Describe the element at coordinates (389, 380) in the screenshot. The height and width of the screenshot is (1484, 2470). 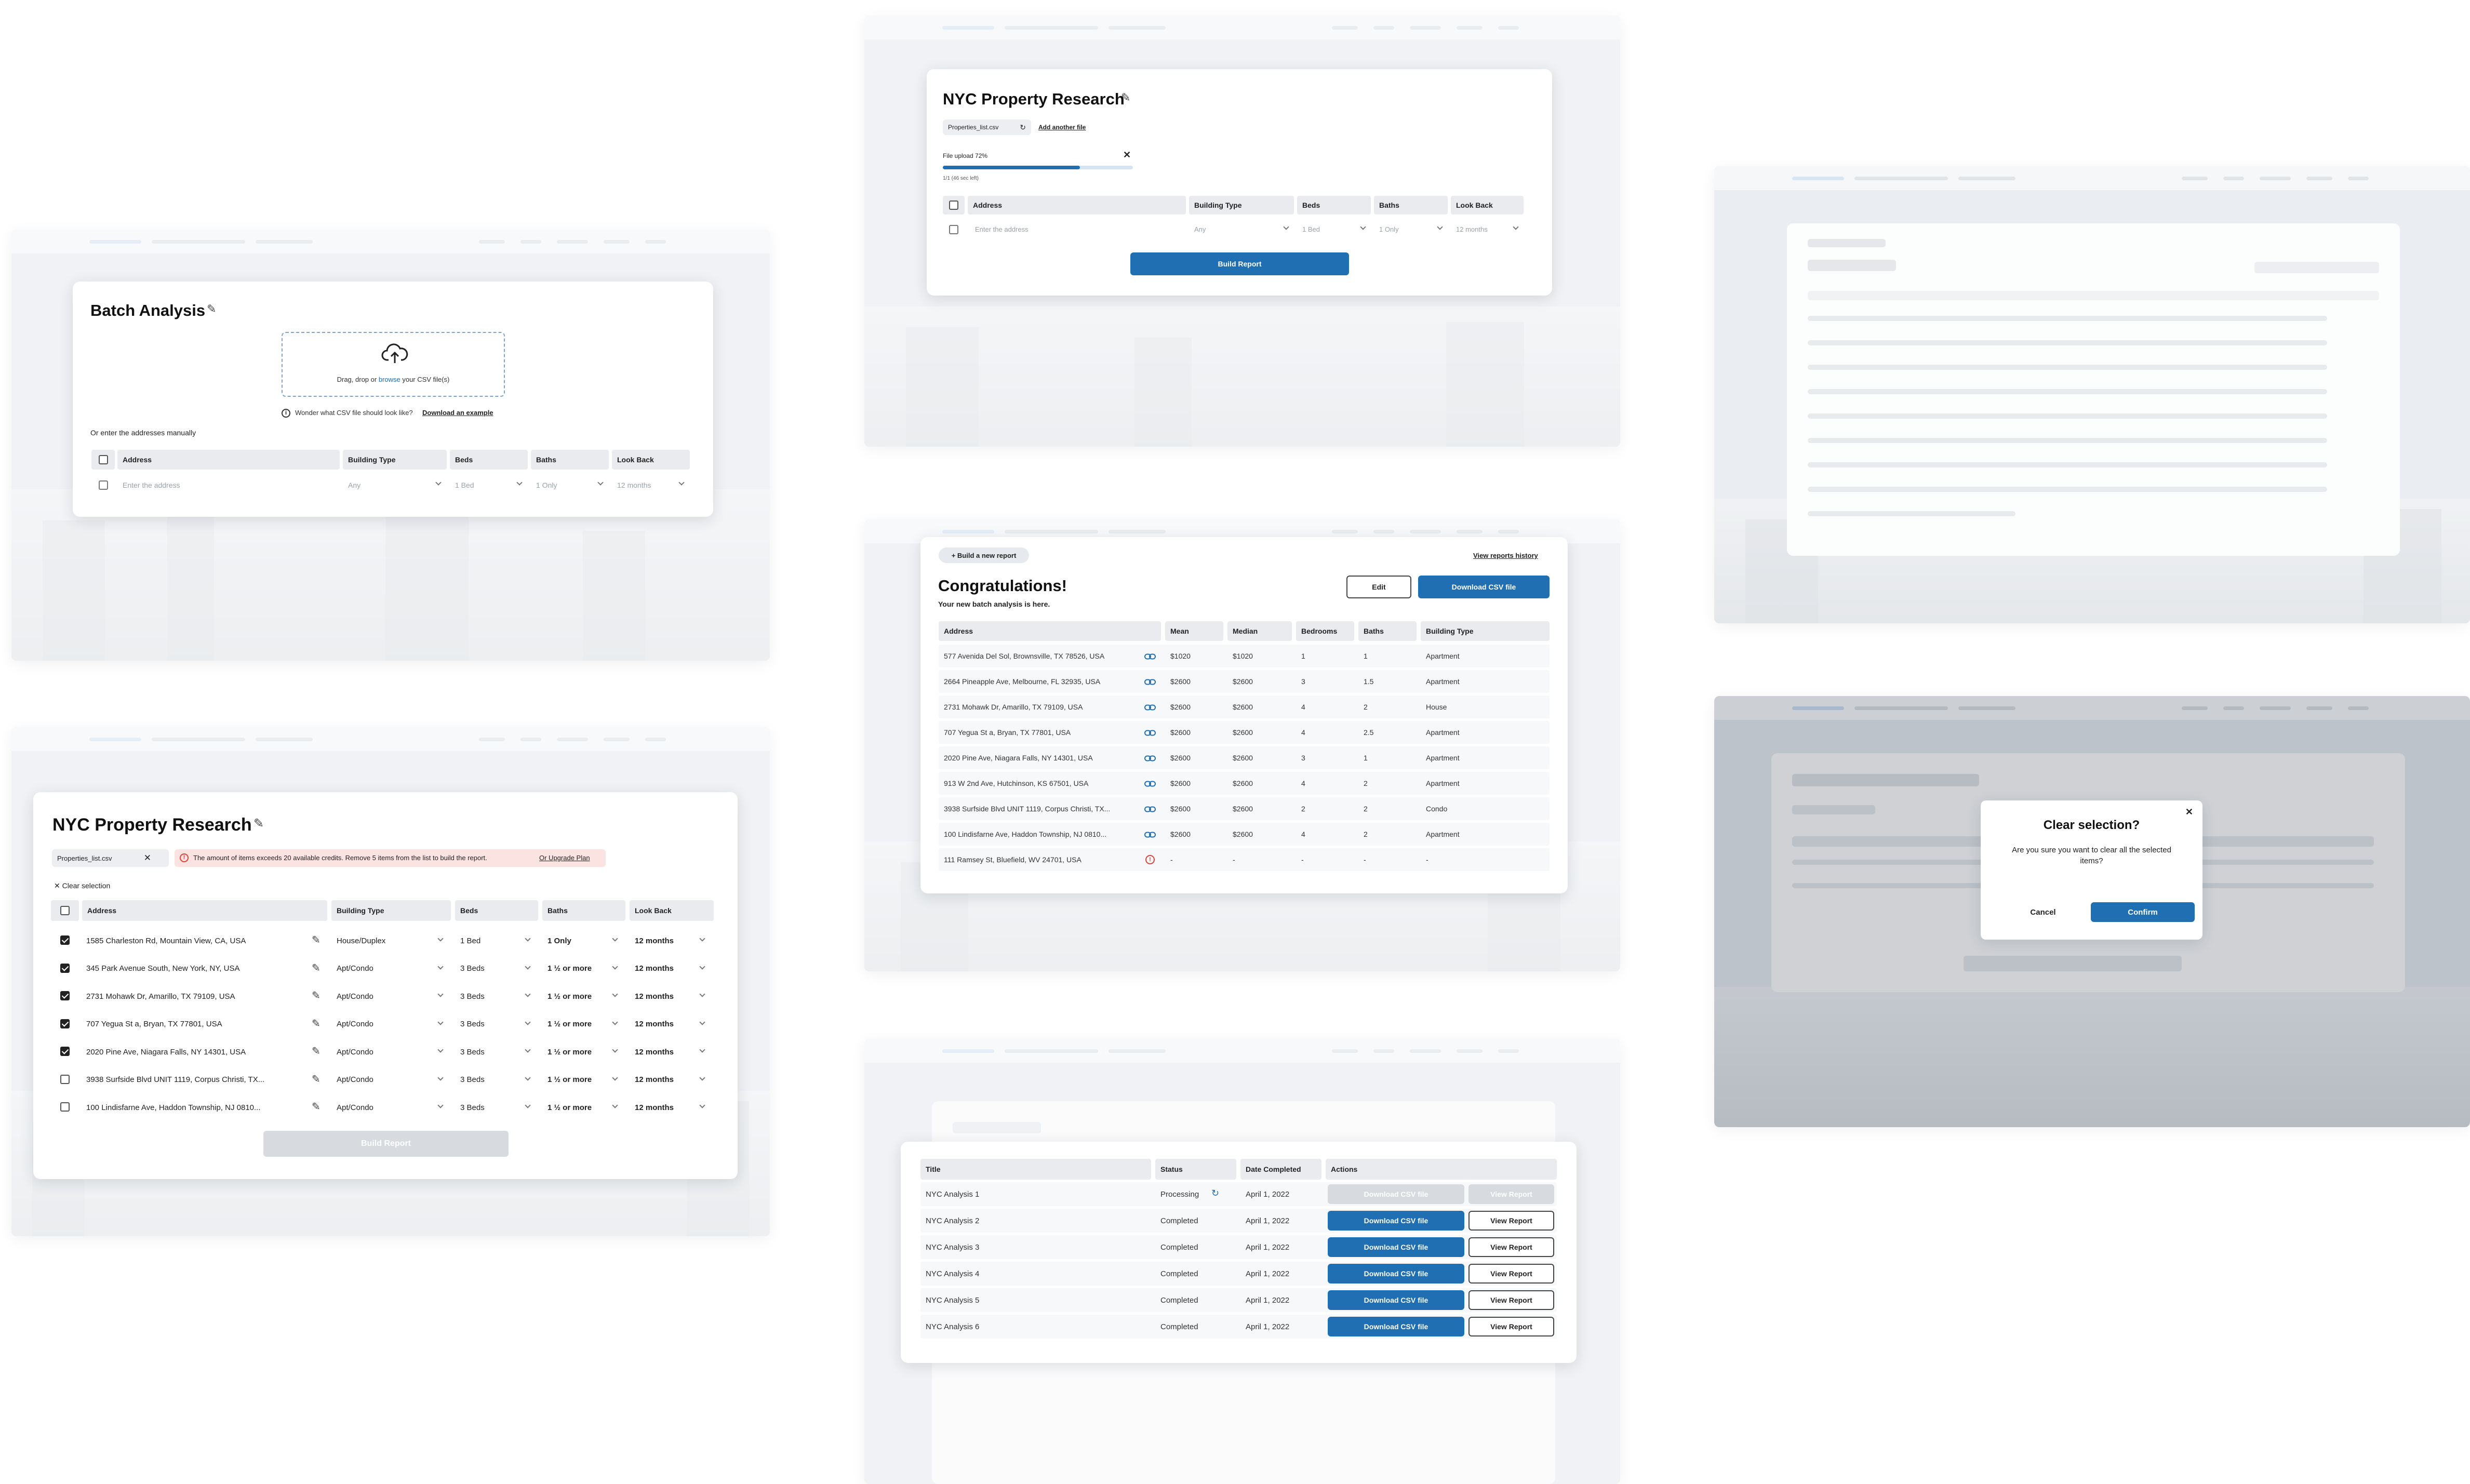
I see `browse-link: browse` at that location.